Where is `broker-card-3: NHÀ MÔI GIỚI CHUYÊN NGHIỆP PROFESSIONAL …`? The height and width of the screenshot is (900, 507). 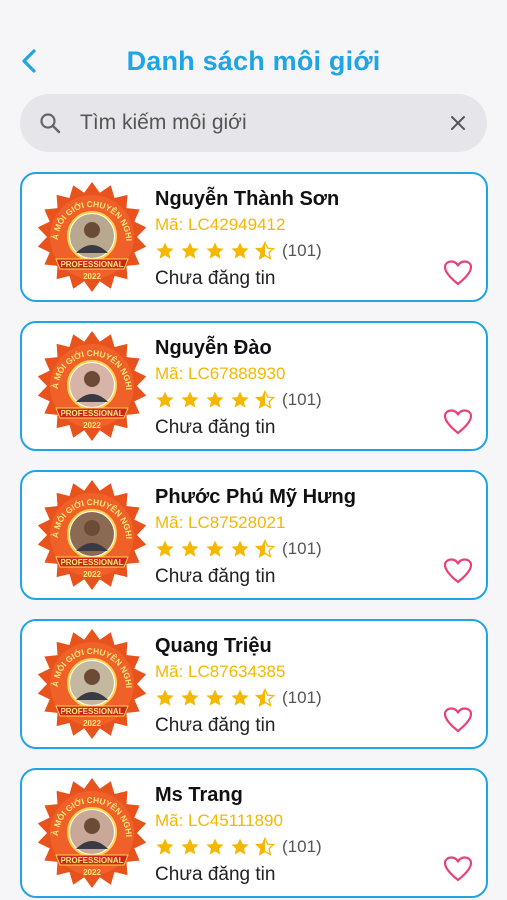
broker-card-3: NHÀ MÔI GIỚI CHUYÊN NGHIỆP PROFESSIONAL … is located at coordinates (254, 535).